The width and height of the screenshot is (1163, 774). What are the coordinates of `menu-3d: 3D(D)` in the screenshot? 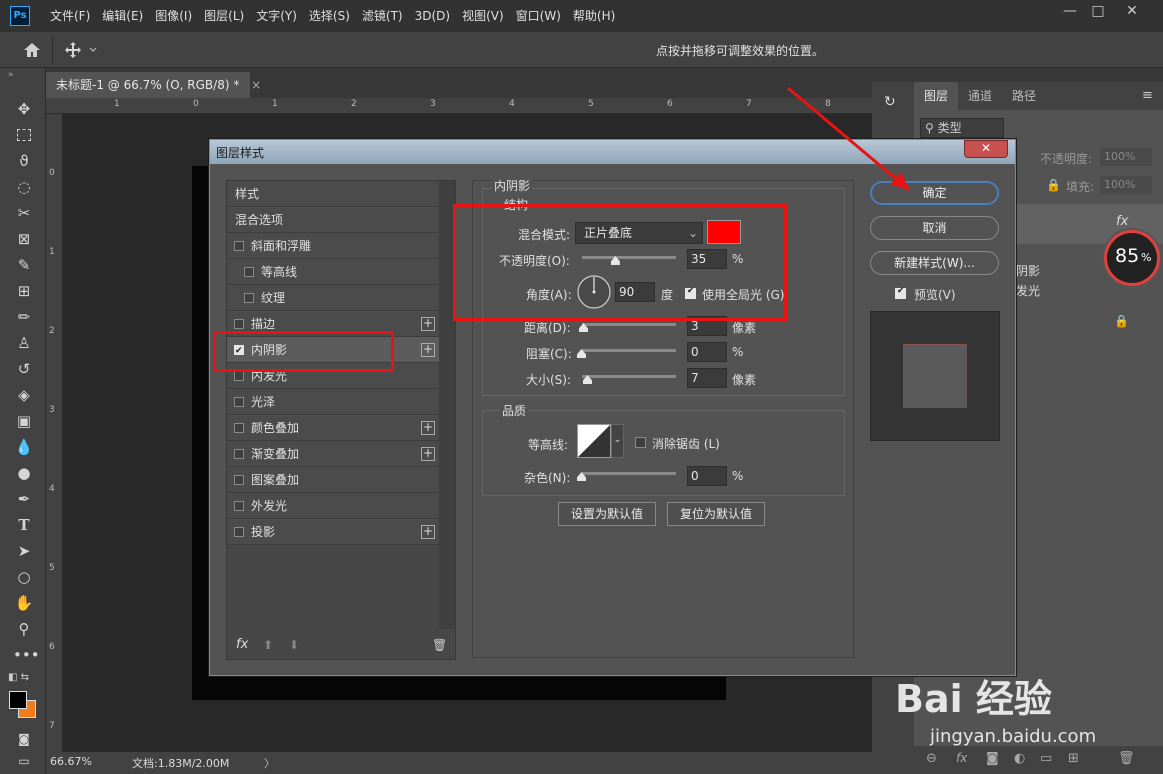 It's located at (432, 16).